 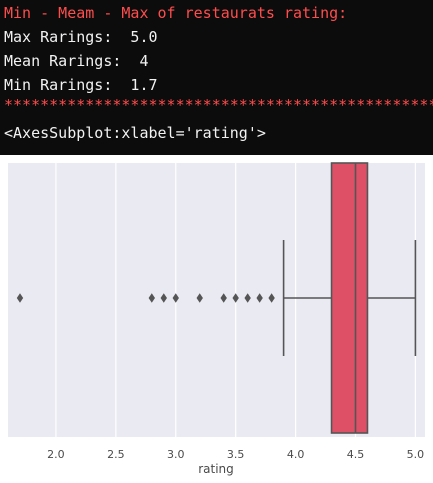 What do you see at coordinates (81, 85) in the screenshot?
I see `min-rating-line: Min Rarings: 1.7` at bounding box center [81, 85].